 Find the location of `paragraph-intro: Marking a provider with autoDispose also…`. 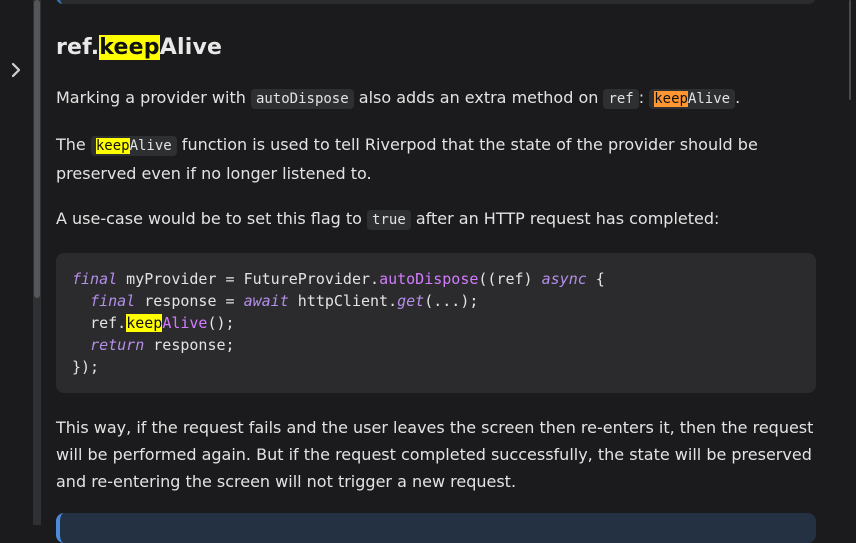

paragraph-intro: Marking a provider with autoDispose also… is located at coordinates (398, 98).